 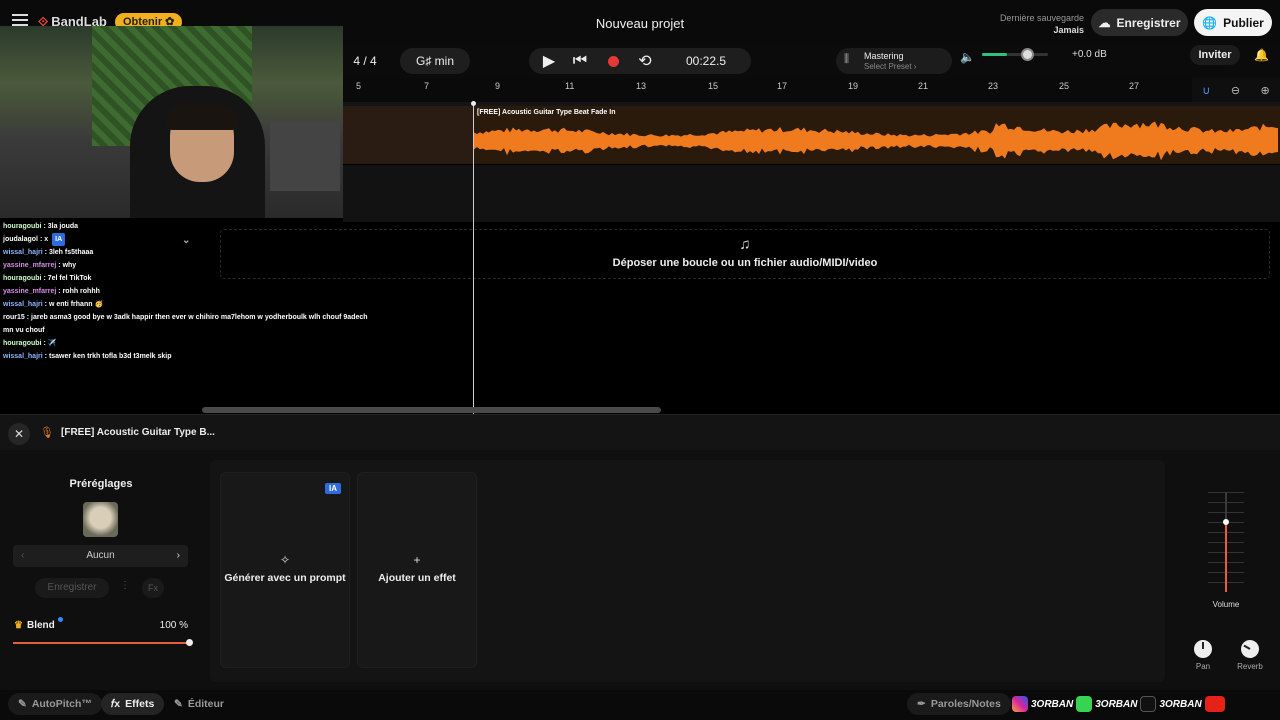 I want to click on presets-title: Préréglages, so click(x=101, y=484).